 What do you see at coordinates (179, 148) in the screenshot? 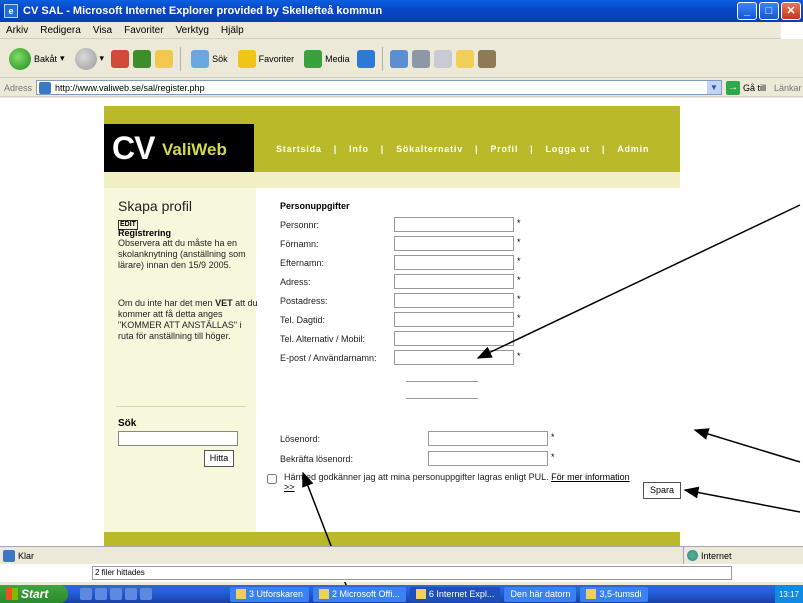
I see `valiweb-logo: CV ValiWeb` at bounding box center [179, 148].